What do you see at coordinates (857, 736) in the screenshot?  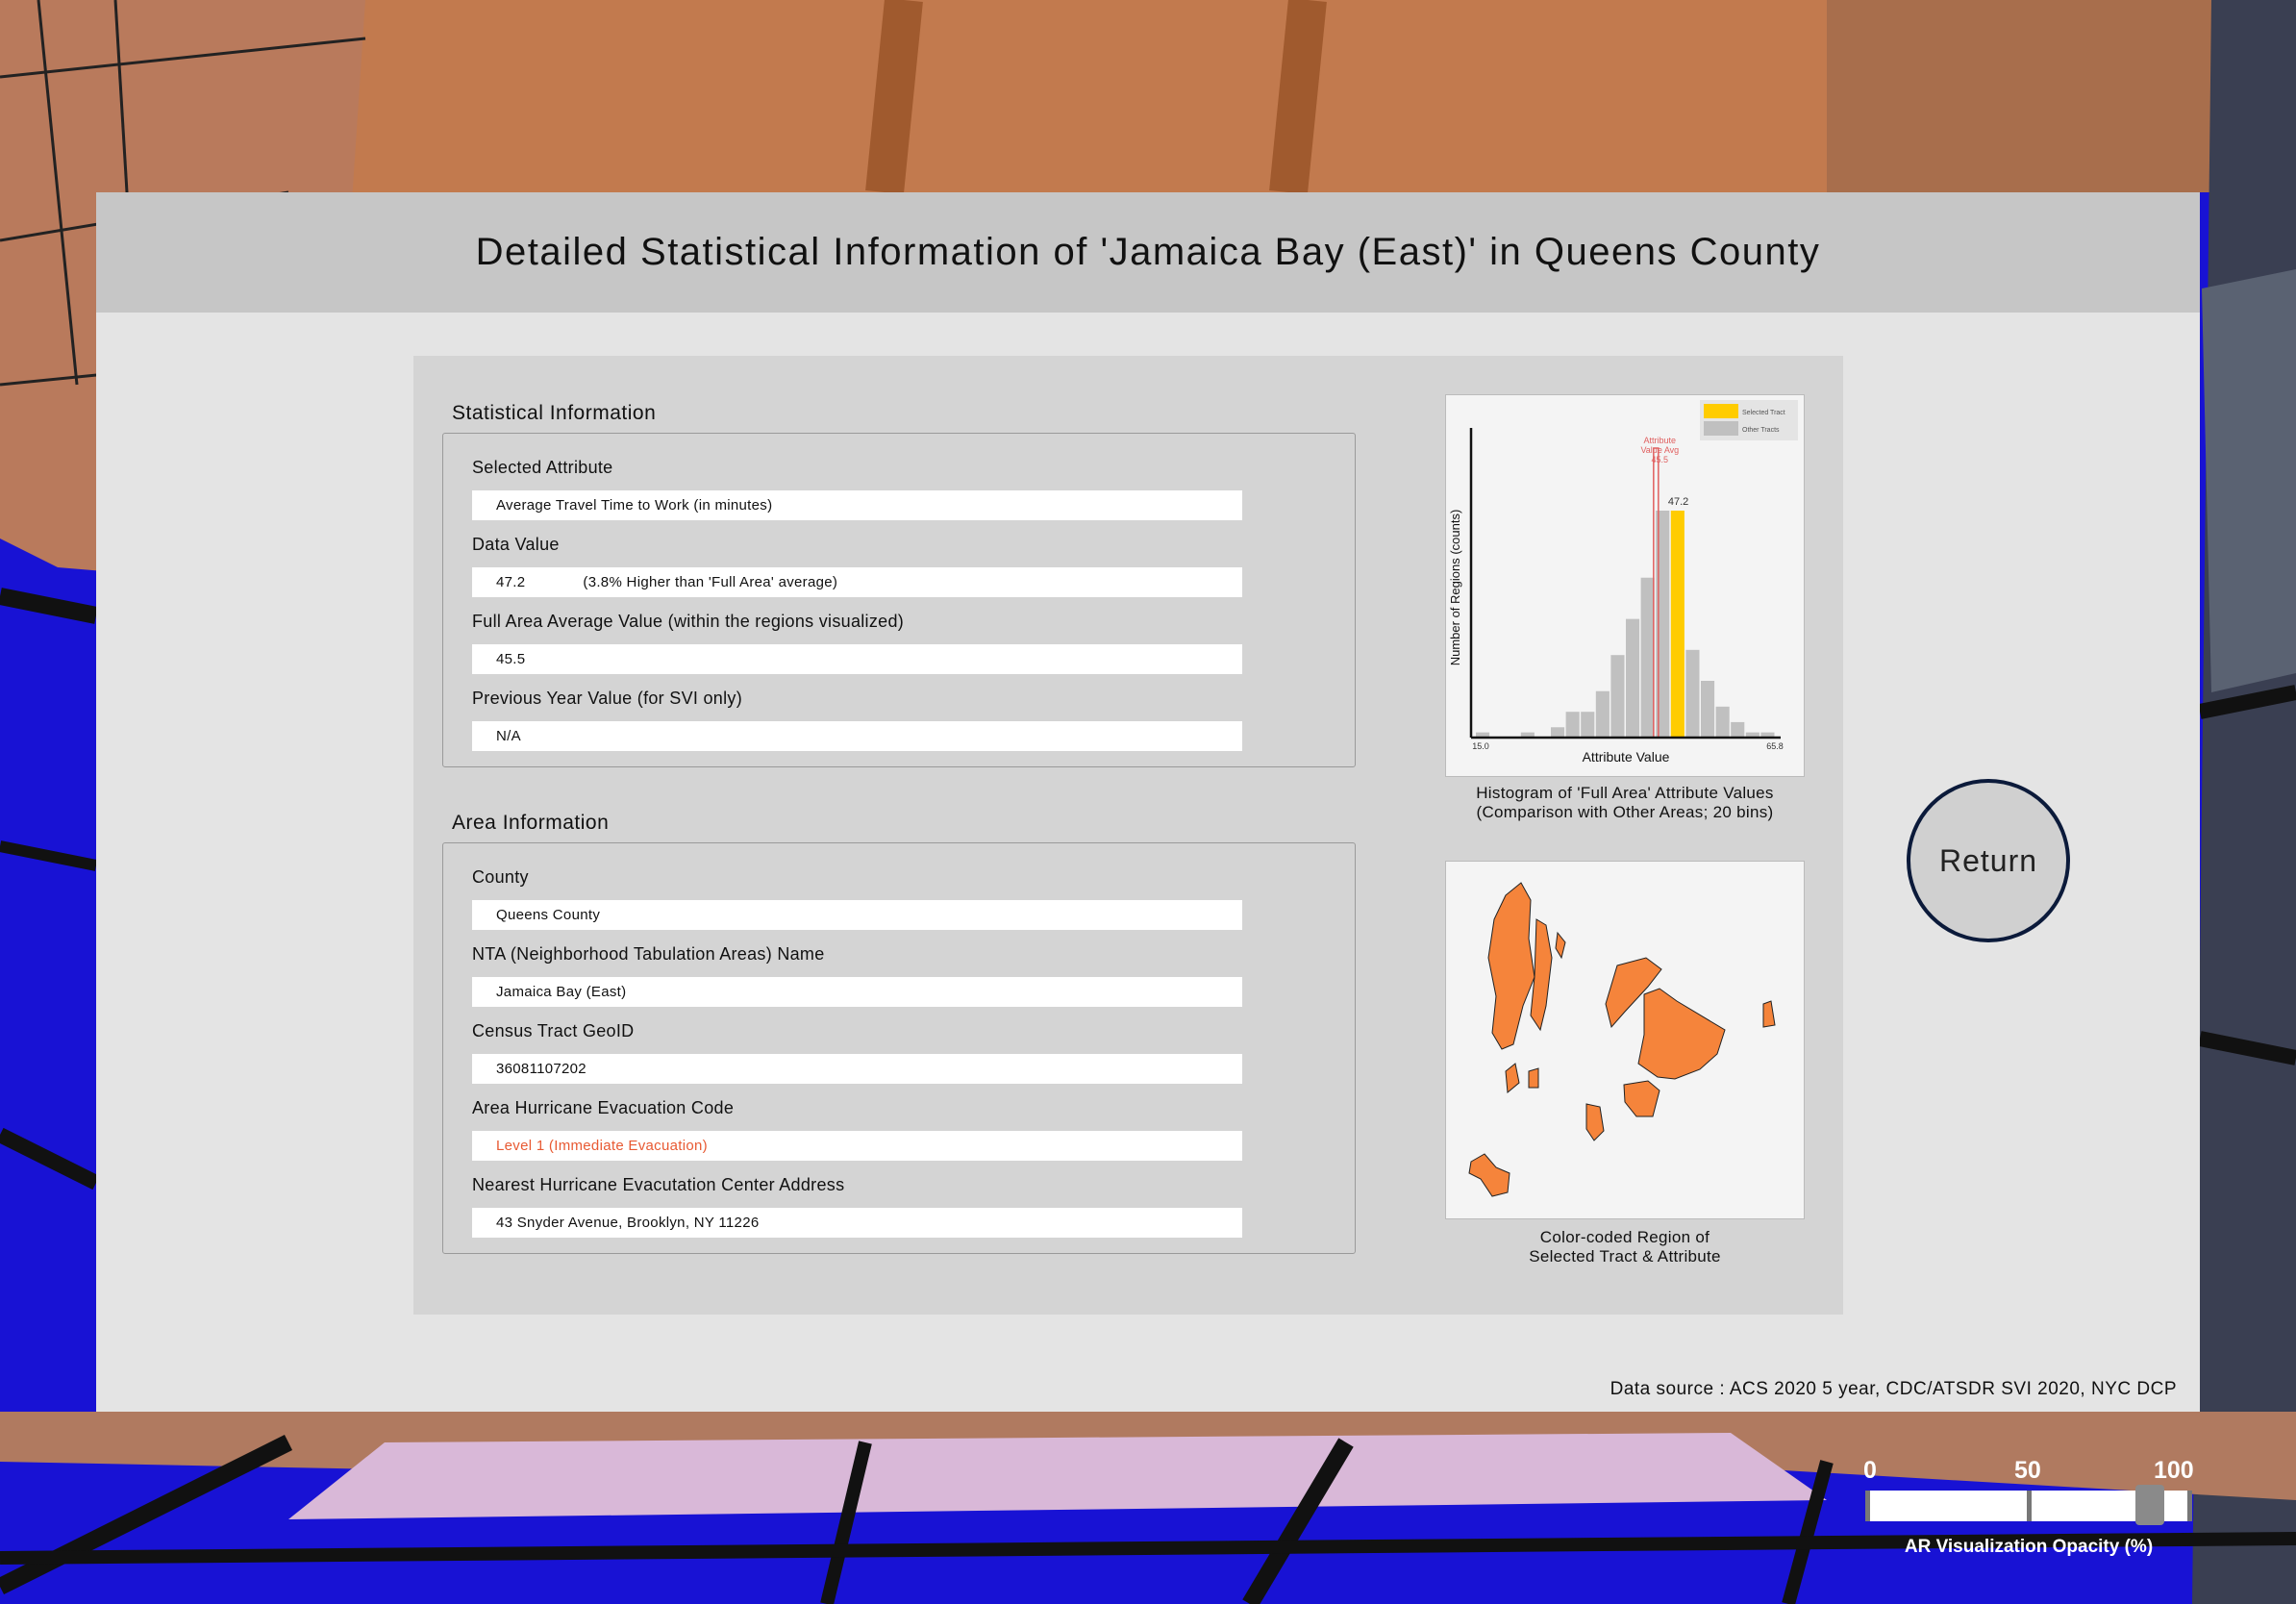 I see `previous-year-field: N/A` at bounding box center [857, 736].